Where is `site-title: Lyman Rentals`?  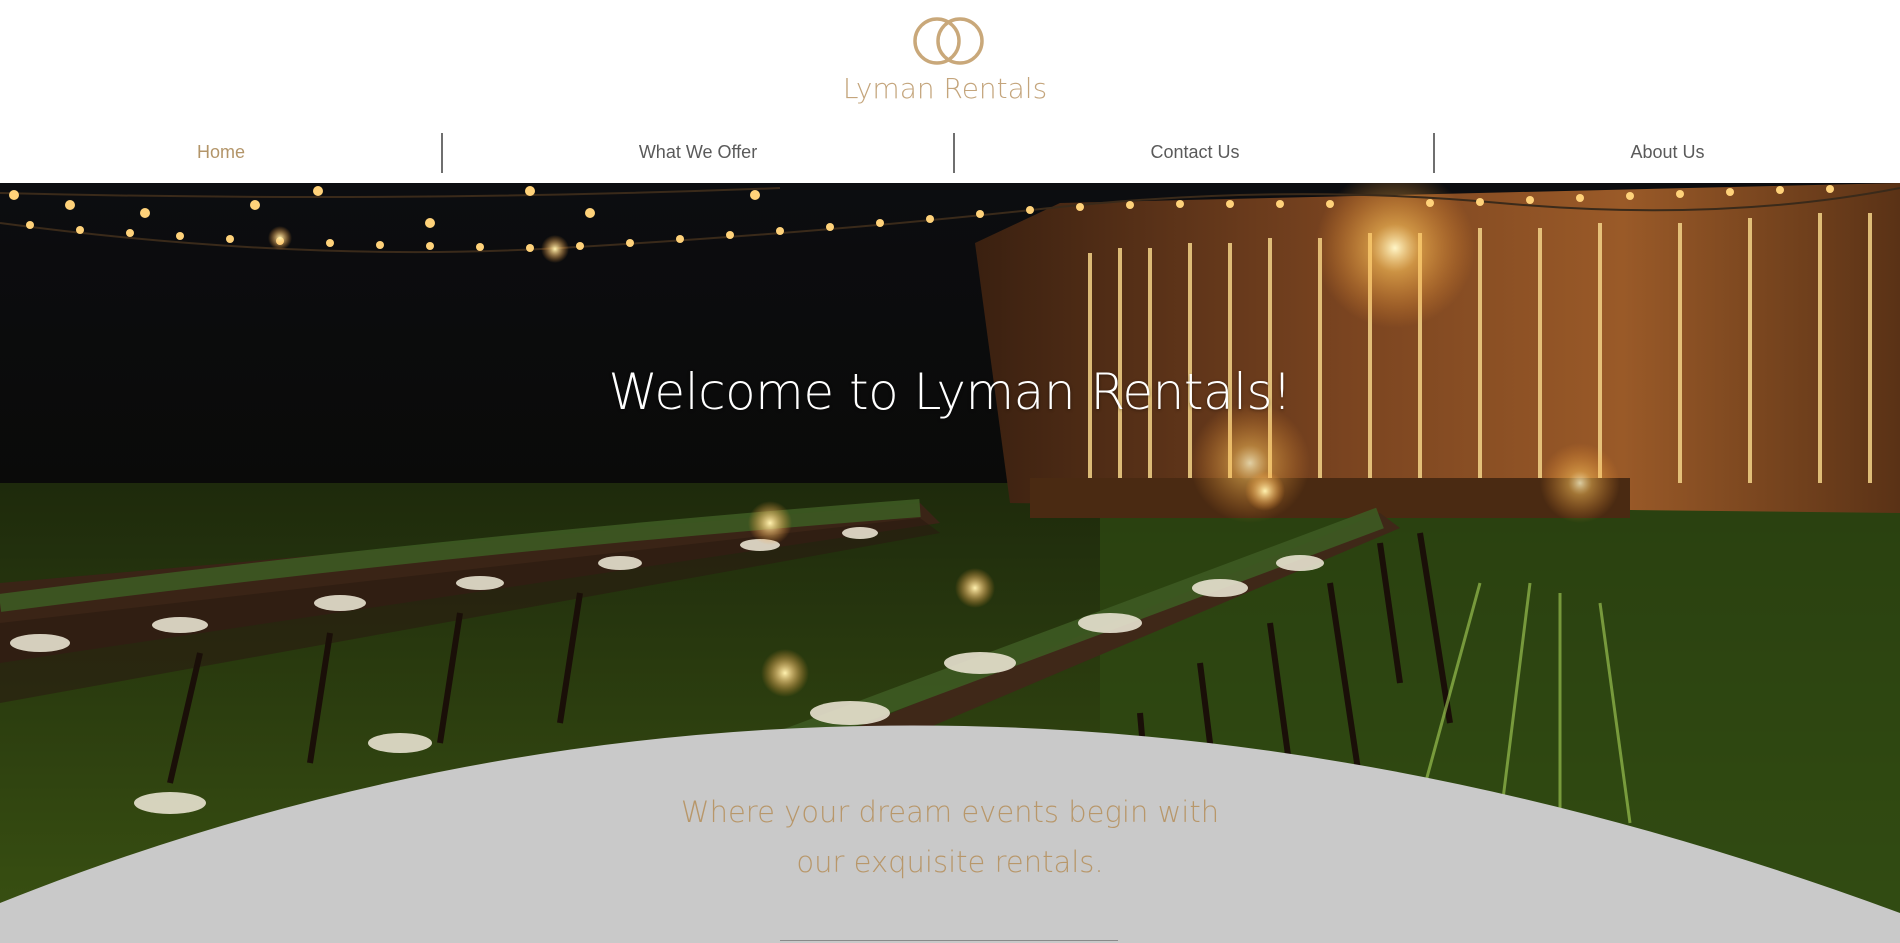 site-title: Lyman Rentals is located at coordinates (945, 88).